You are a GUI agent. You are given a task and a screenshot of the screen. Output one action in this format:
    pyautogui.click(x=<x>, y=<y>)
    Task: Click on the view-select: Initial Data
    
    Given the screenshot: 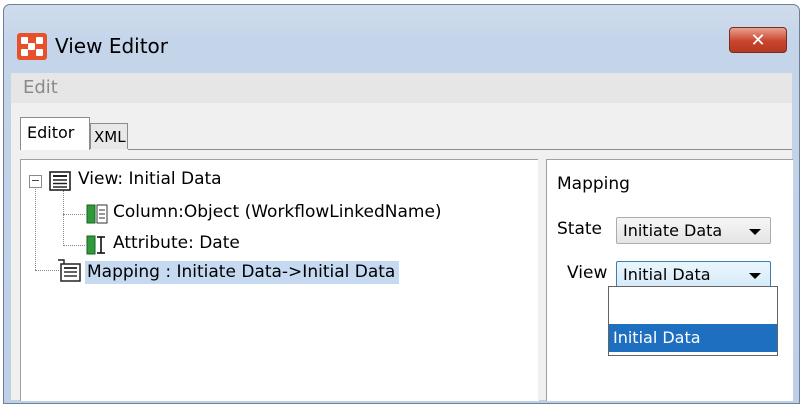 What is the action you would take?
    pyautogui.click(x=693, y=274)
    